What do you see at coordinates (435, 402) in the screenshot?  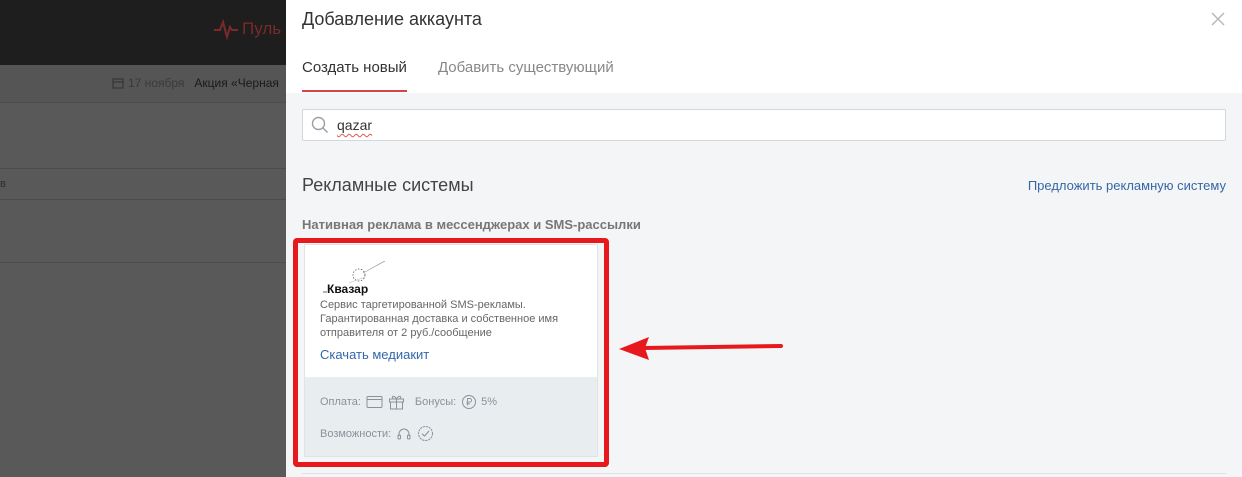 I see `bonus-label: Бонусы:` at bounding box center [435, 402].